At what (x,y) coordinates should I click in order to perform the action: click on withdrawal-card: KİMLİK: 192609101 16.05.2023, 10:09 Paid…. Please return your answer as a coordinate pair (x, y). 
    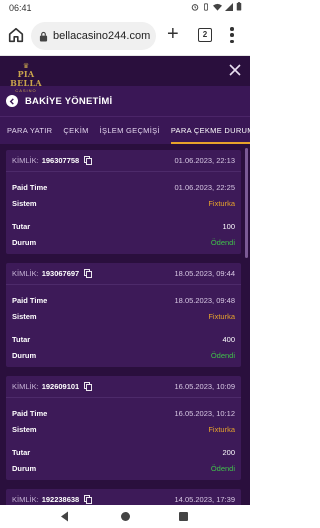
    Looking at the image, I should click on (123, 428).